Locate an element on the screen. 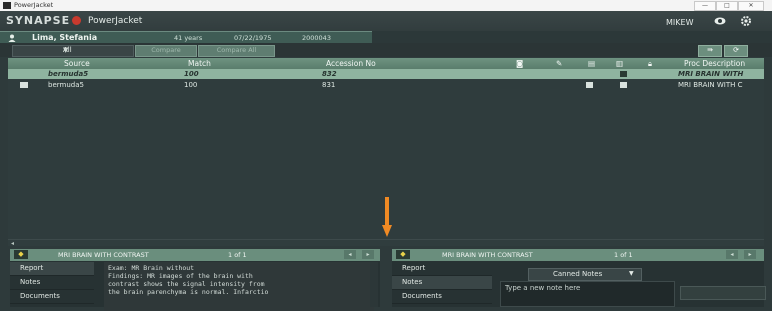 Image resolution: width=772 pixels, height=311 pixels. refresh-button: ⟳ is located at coordinates (736, 51).